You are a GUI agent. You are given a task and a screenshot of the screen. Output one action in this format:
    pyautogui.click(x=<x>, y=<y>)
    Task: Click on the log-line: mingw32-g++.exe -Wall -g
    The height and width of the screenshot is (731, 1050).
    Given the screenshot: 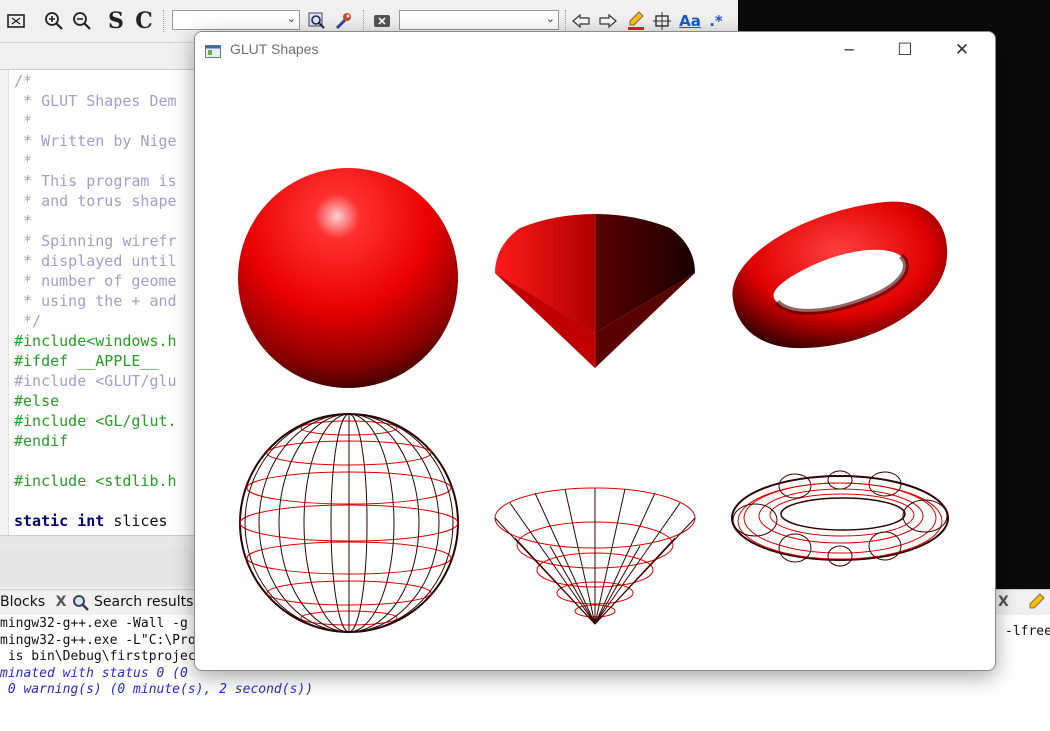 What is the action you would take?
    pyautogui.click(x=94, y=623)
    